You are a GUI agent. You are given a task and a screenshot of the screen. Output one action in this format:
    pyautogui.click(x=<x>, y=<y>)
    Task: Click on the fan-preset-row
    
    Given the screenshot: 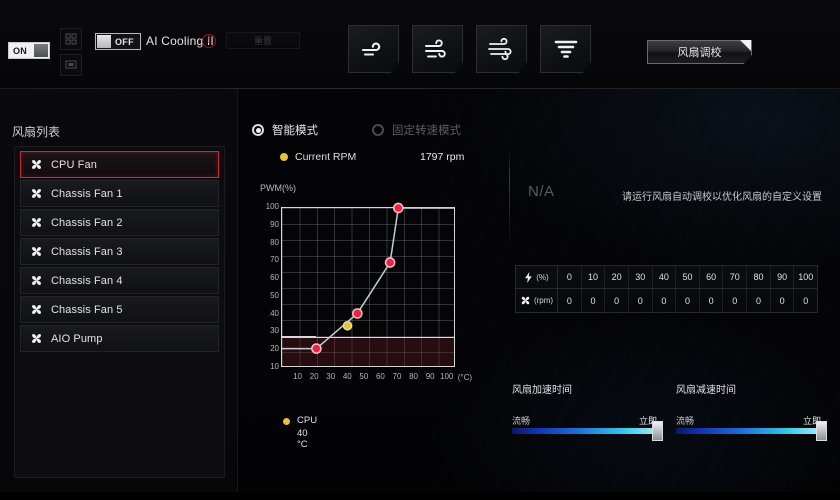 What is the action you would take?
    pyautogui.click(x=469, y=49)
    